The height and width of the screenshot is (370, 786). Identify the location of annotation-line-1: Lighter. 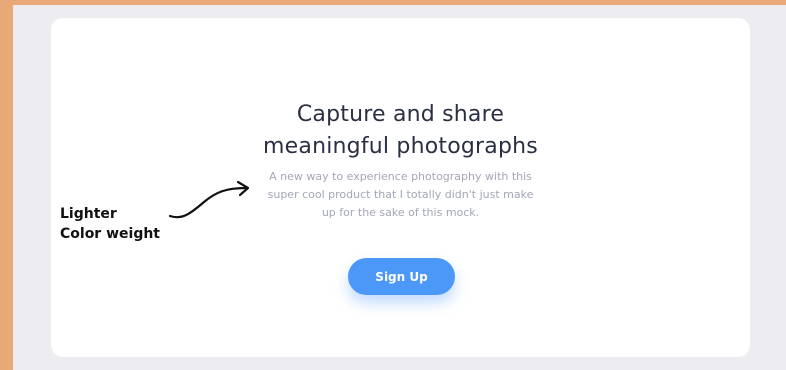
(88, 214).